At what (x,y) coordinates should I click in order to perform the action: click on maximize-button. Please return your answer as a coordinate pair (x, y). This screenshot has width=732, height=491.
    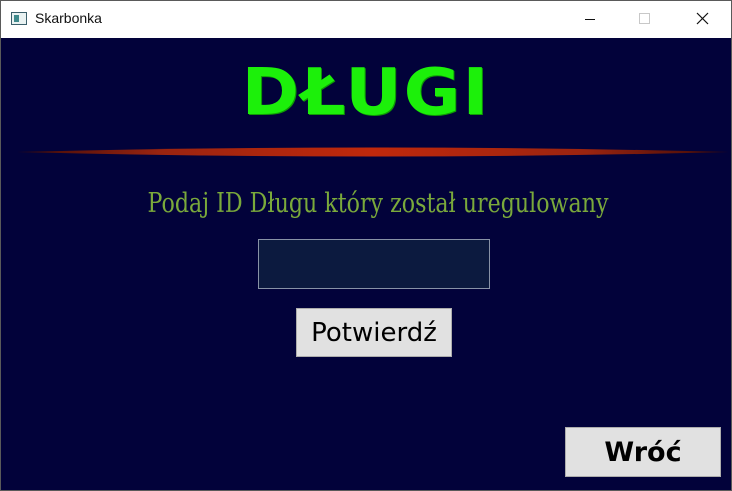
    Looking at the image, I should click on (644, 19).